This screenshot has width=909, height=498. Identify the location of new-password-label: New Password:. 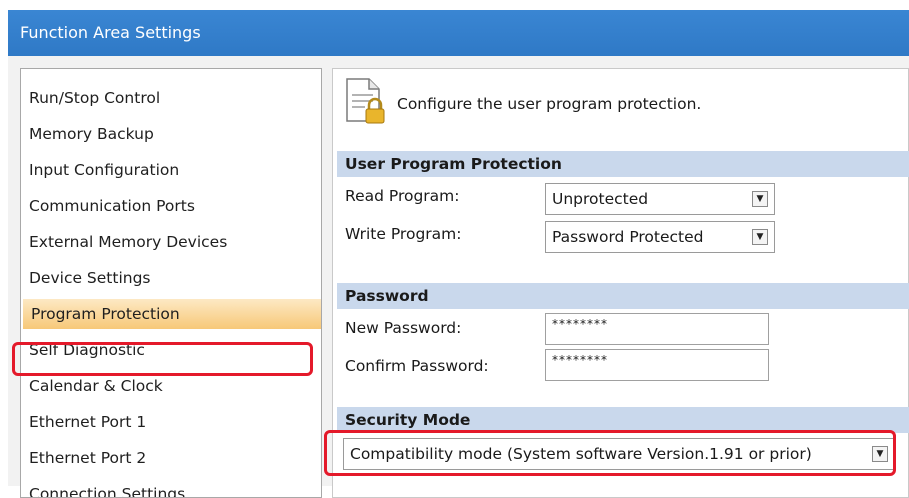
(403, 328).